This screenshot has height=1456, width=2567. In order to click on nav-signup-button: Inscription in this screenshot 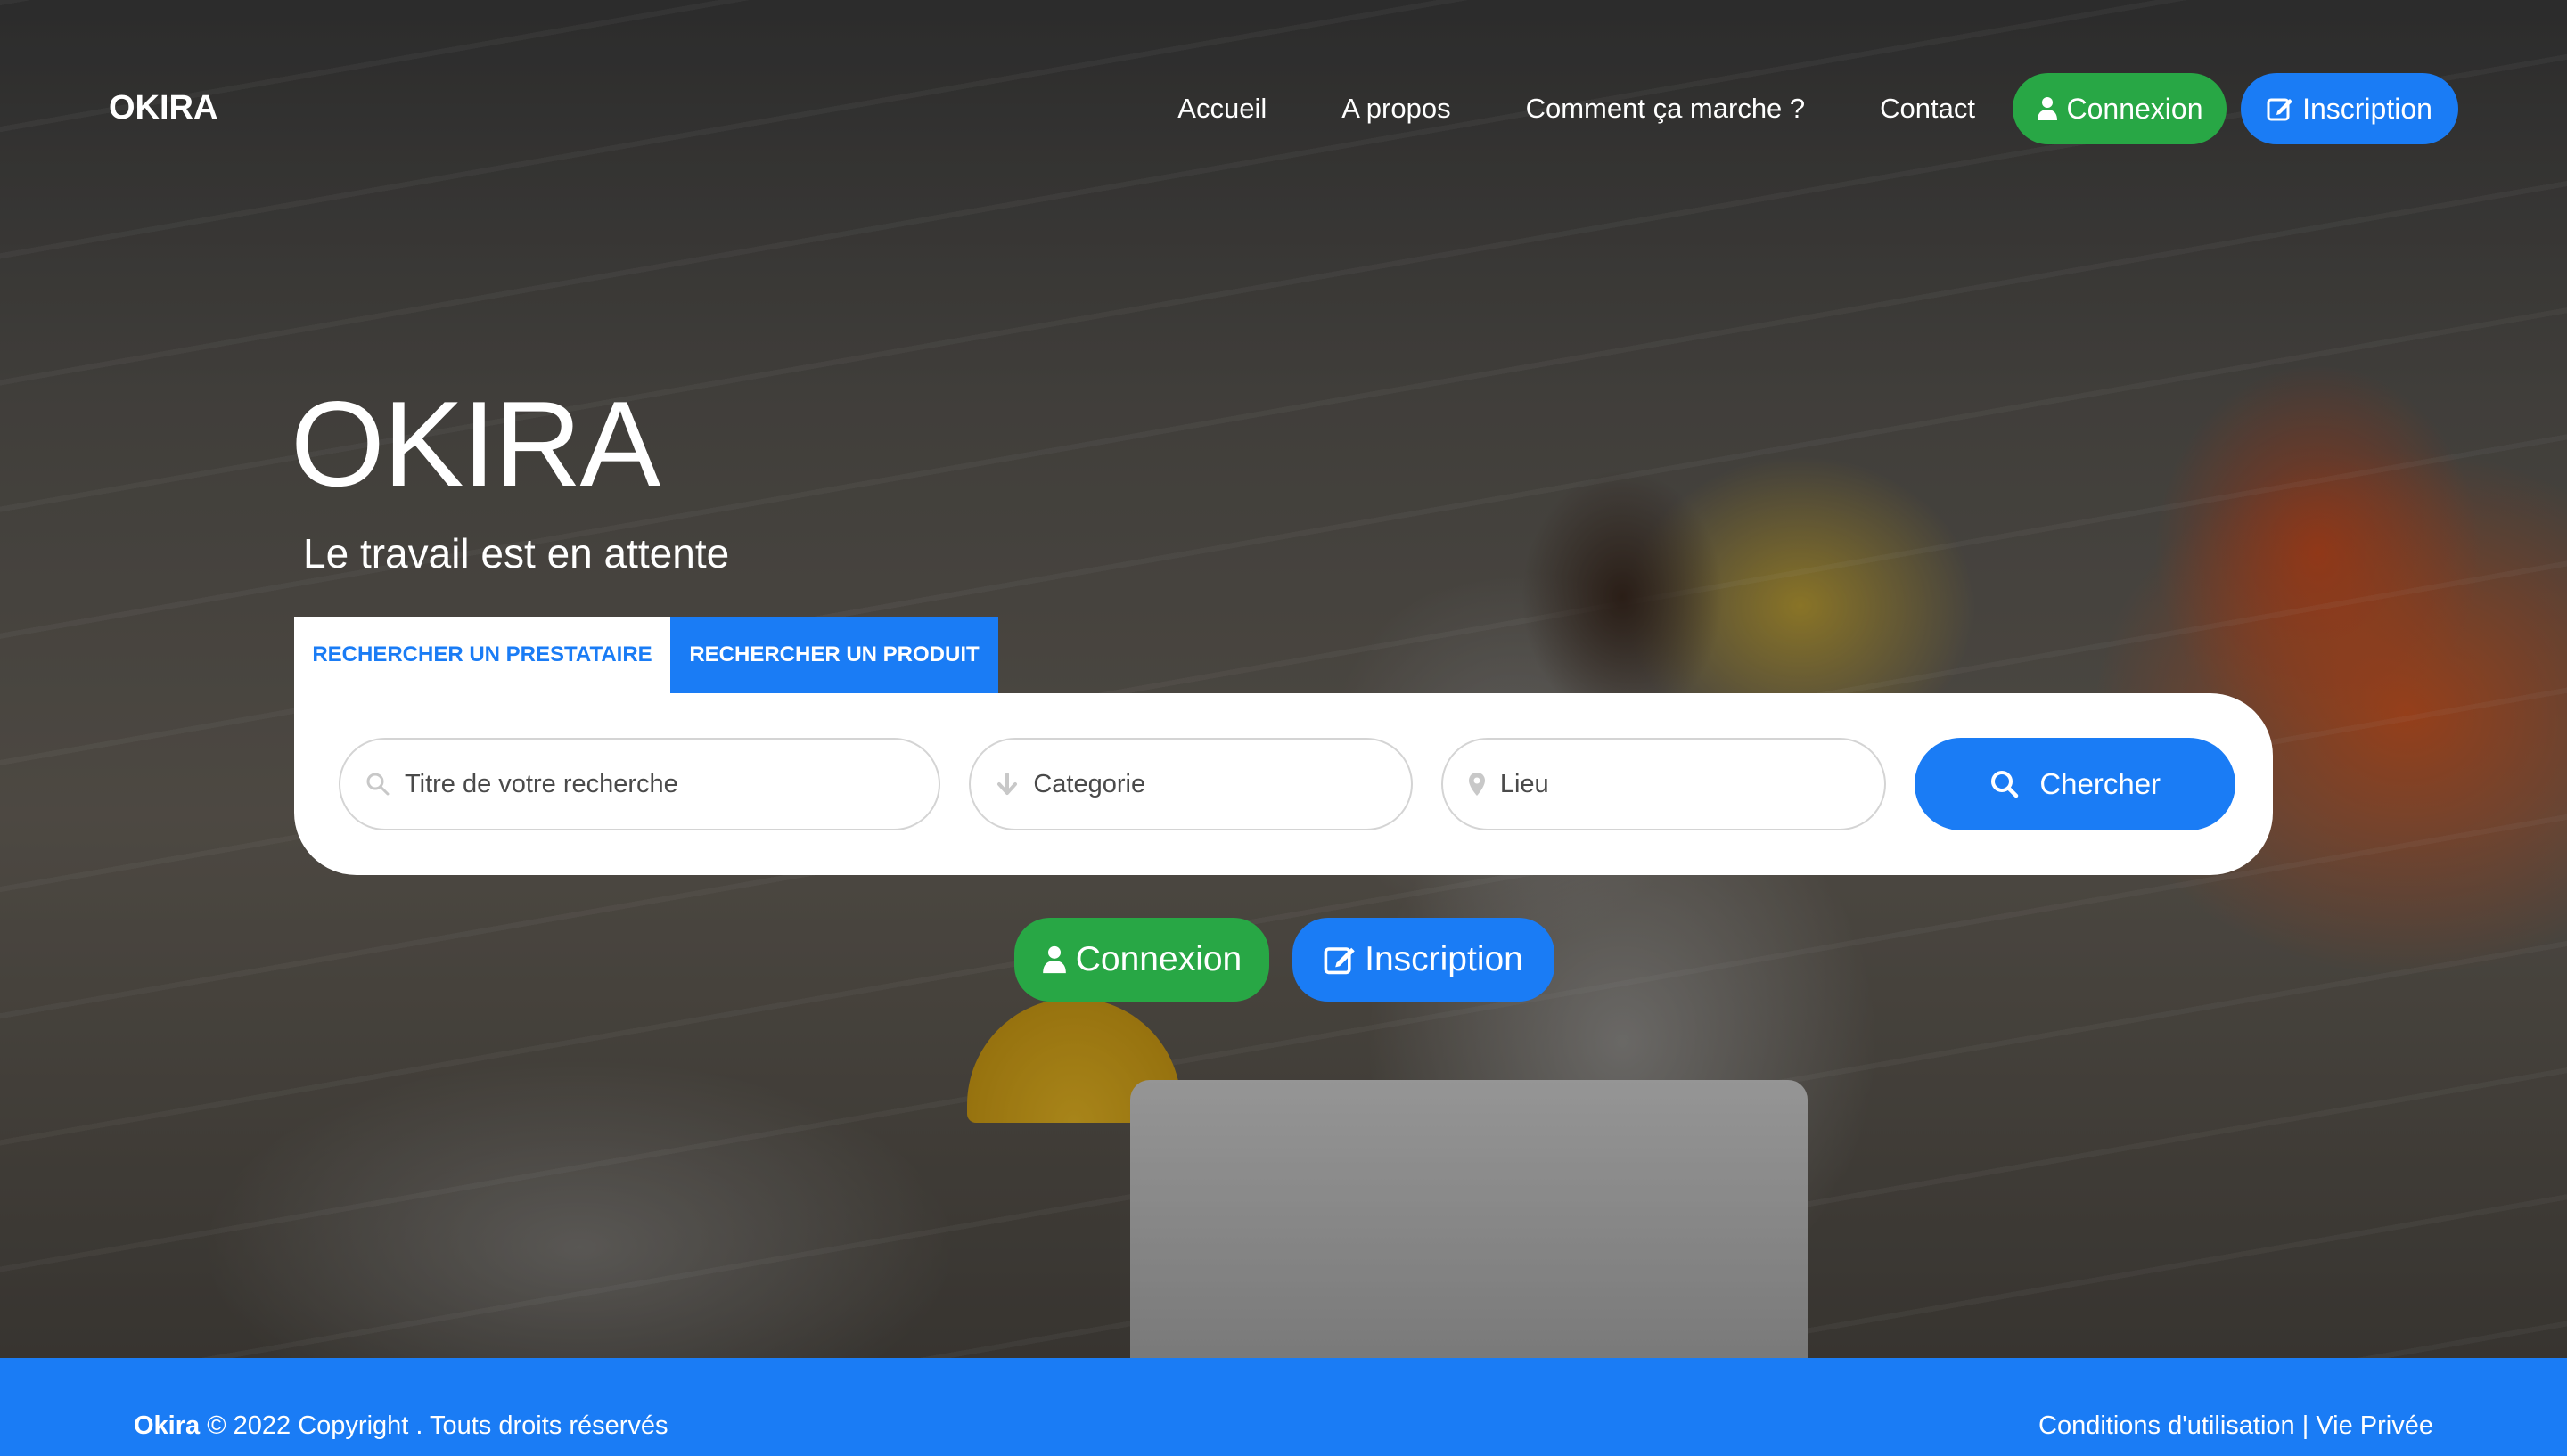, I will do `click(2350, 109)`.